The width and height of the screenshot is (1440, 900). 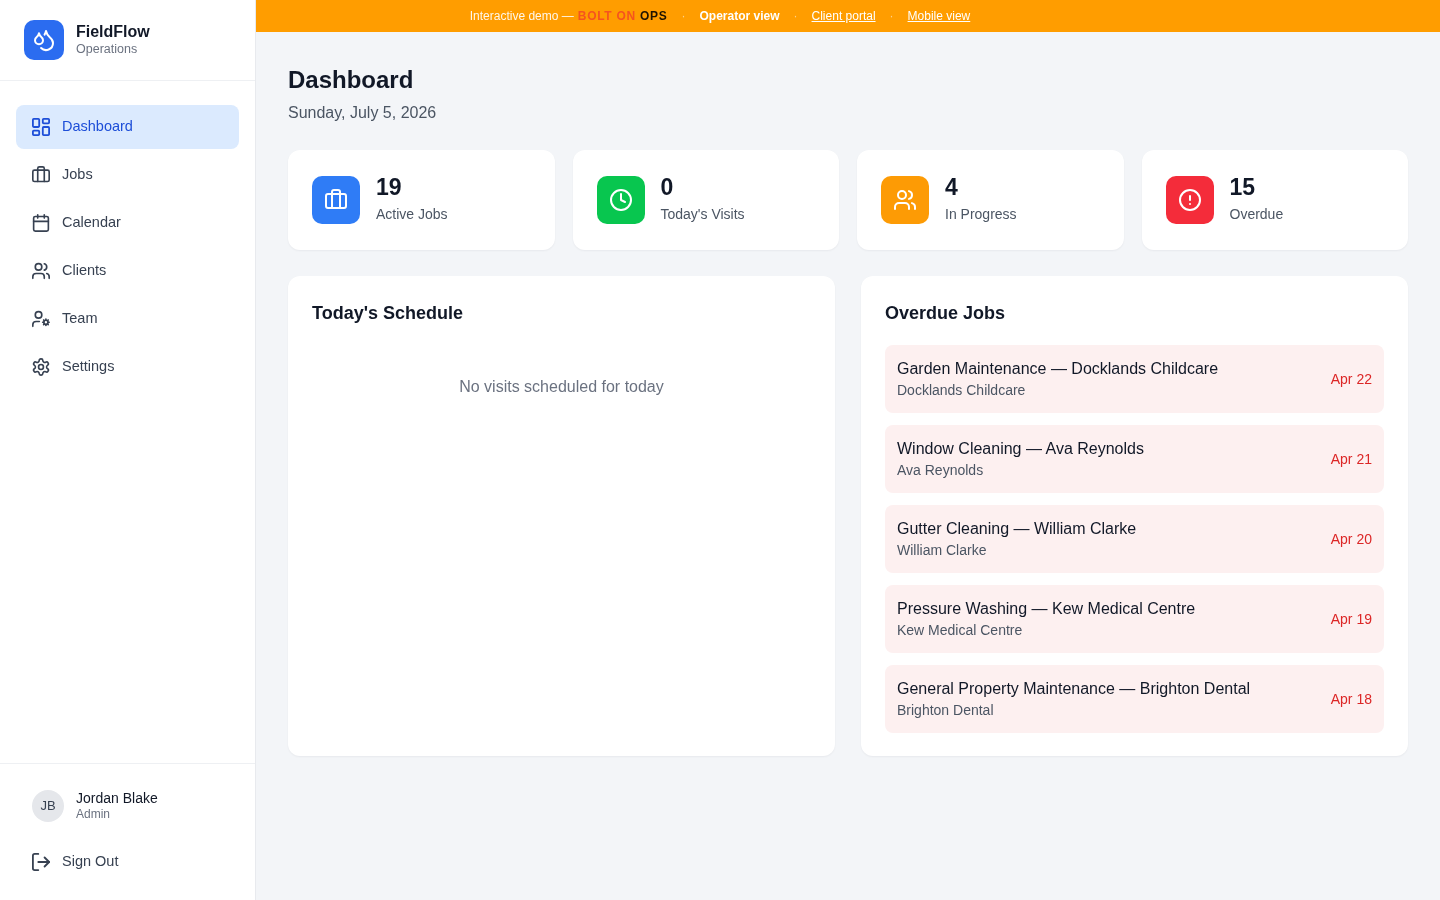 I want to click on app-subtitle: Operations, so click(x=107, y=49).